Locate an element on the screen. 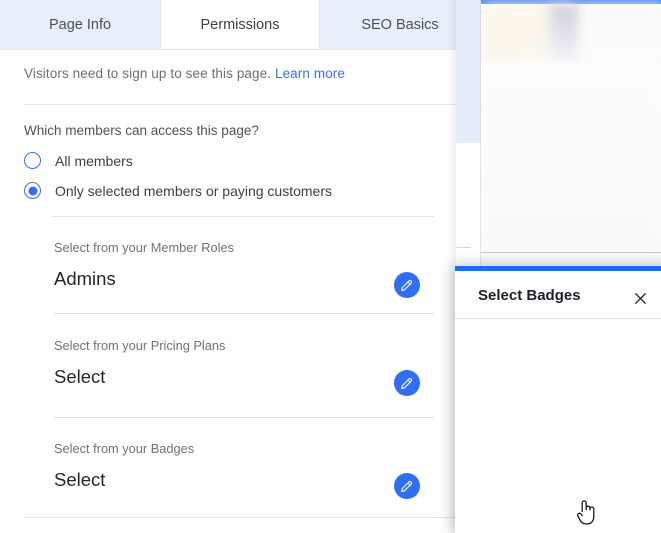 This screenshot has width=661, height=533. background-content-block is located at coordinates (571, 157).